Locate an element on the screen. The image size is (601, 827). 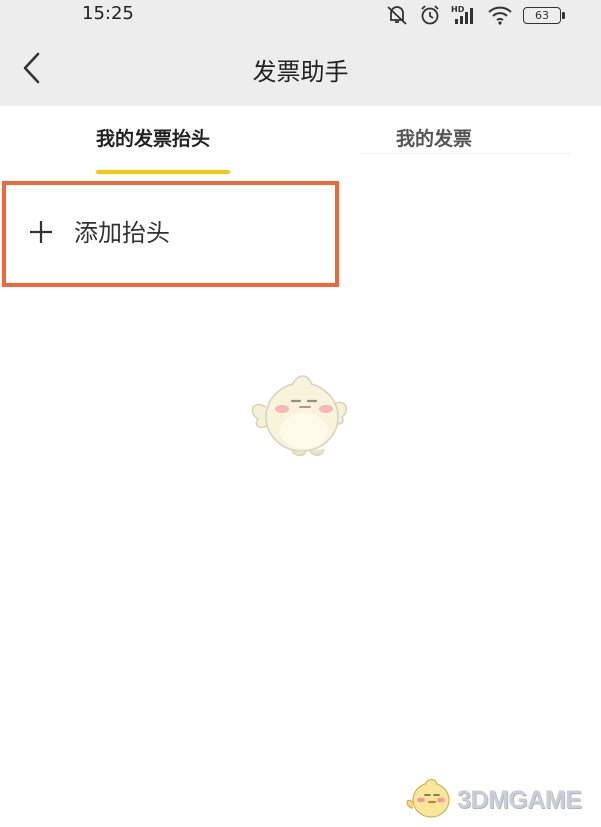
wifi-icon is located at coordinates (500, 15).